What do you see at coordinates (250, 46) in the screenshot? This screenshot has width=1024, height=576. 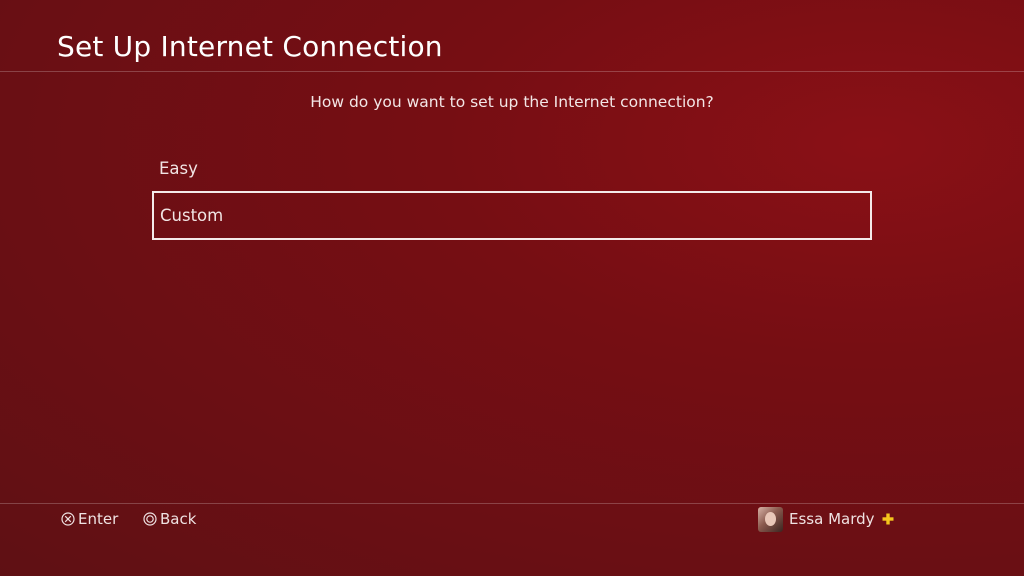 I see `page-title: Set Up Internet Connection` at bounding box center [250, 46].